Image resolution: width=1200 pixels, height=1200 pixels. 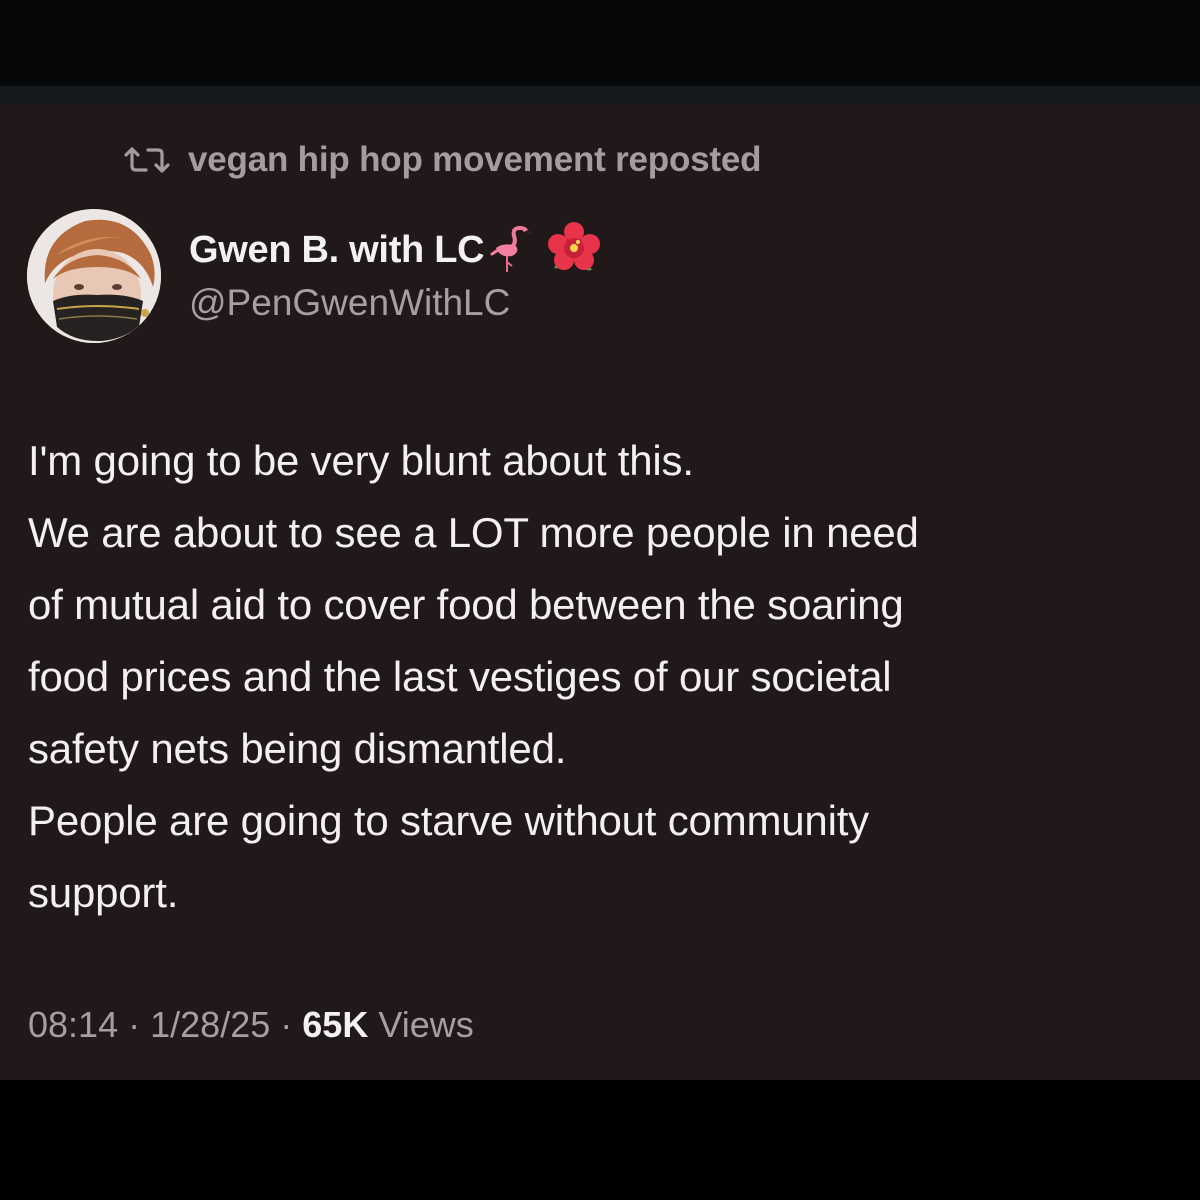 I want to click on hibiscus-icon, so click(x=574, y=250).